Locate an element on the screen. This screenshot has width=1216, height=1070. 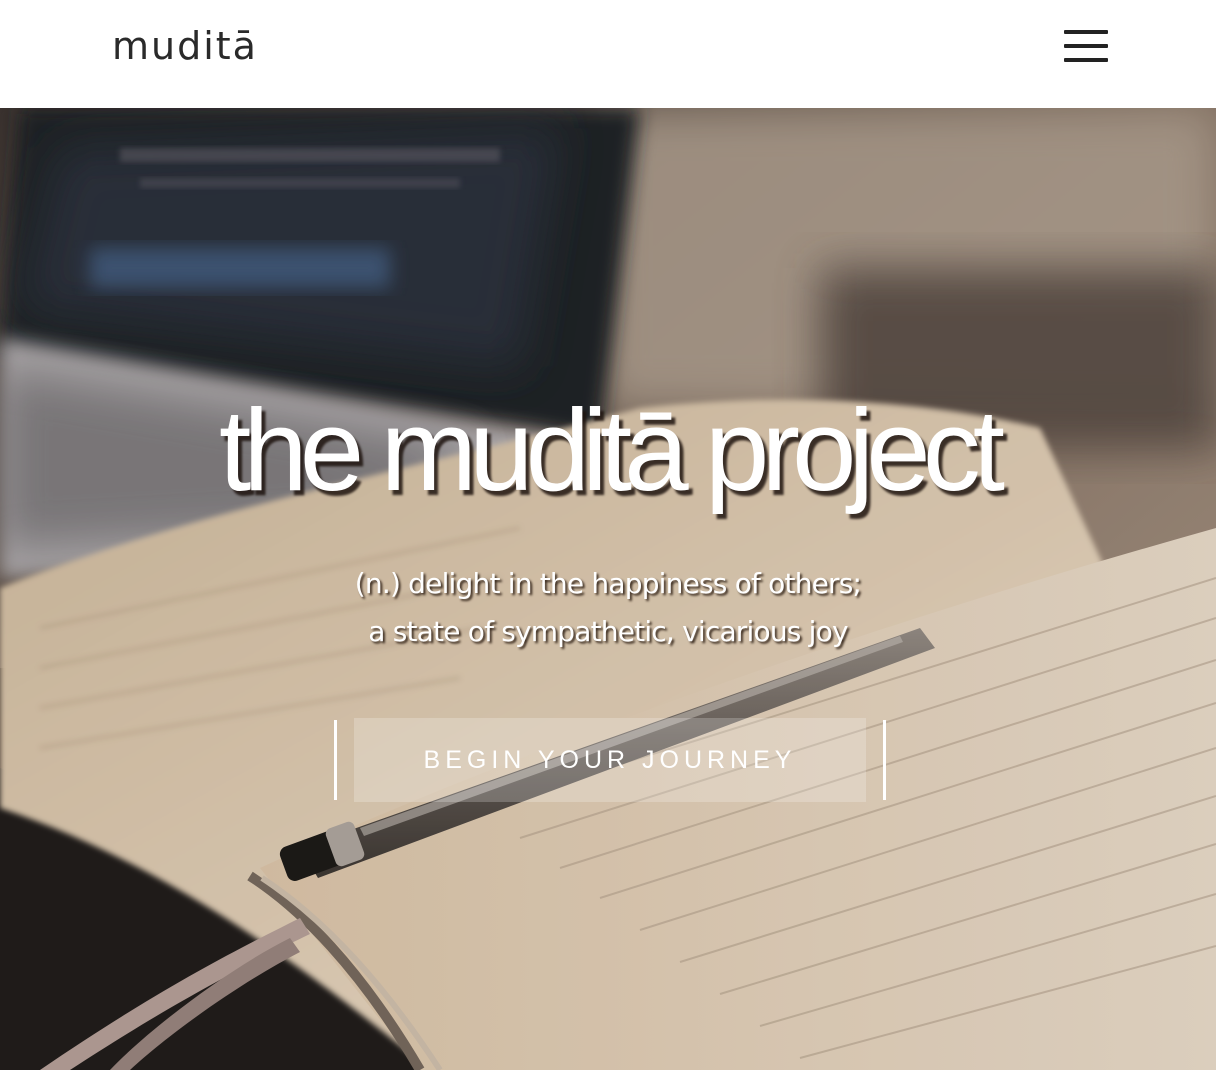
site-header: muditā is located at coordinates (608, 54).